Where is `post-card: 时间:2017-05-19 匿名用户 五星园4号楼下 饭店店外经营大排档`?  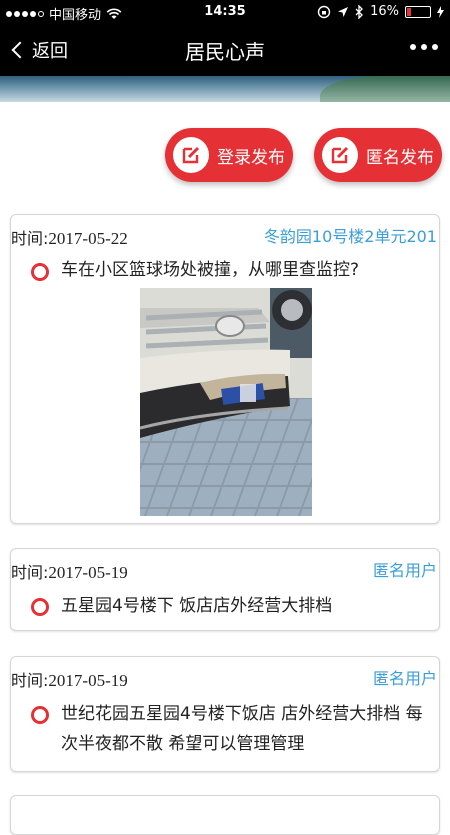 post-card: 时间:2017-05-19 匿名用户 五星园4号楼下 饭店店外经营大排档 is located at coordinates (225, 589).